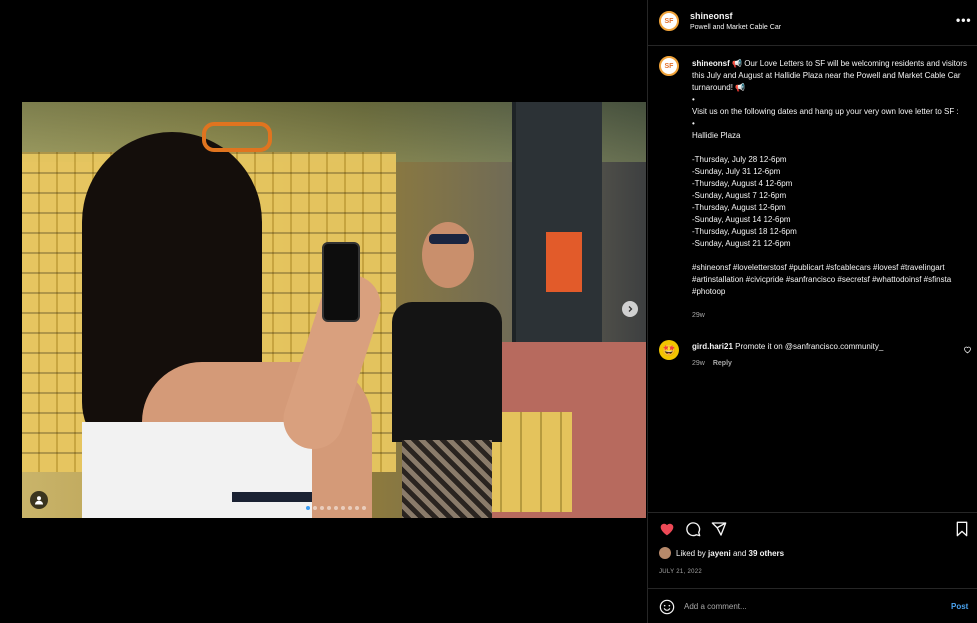  I want to click on user-icon, so click(39, 500).